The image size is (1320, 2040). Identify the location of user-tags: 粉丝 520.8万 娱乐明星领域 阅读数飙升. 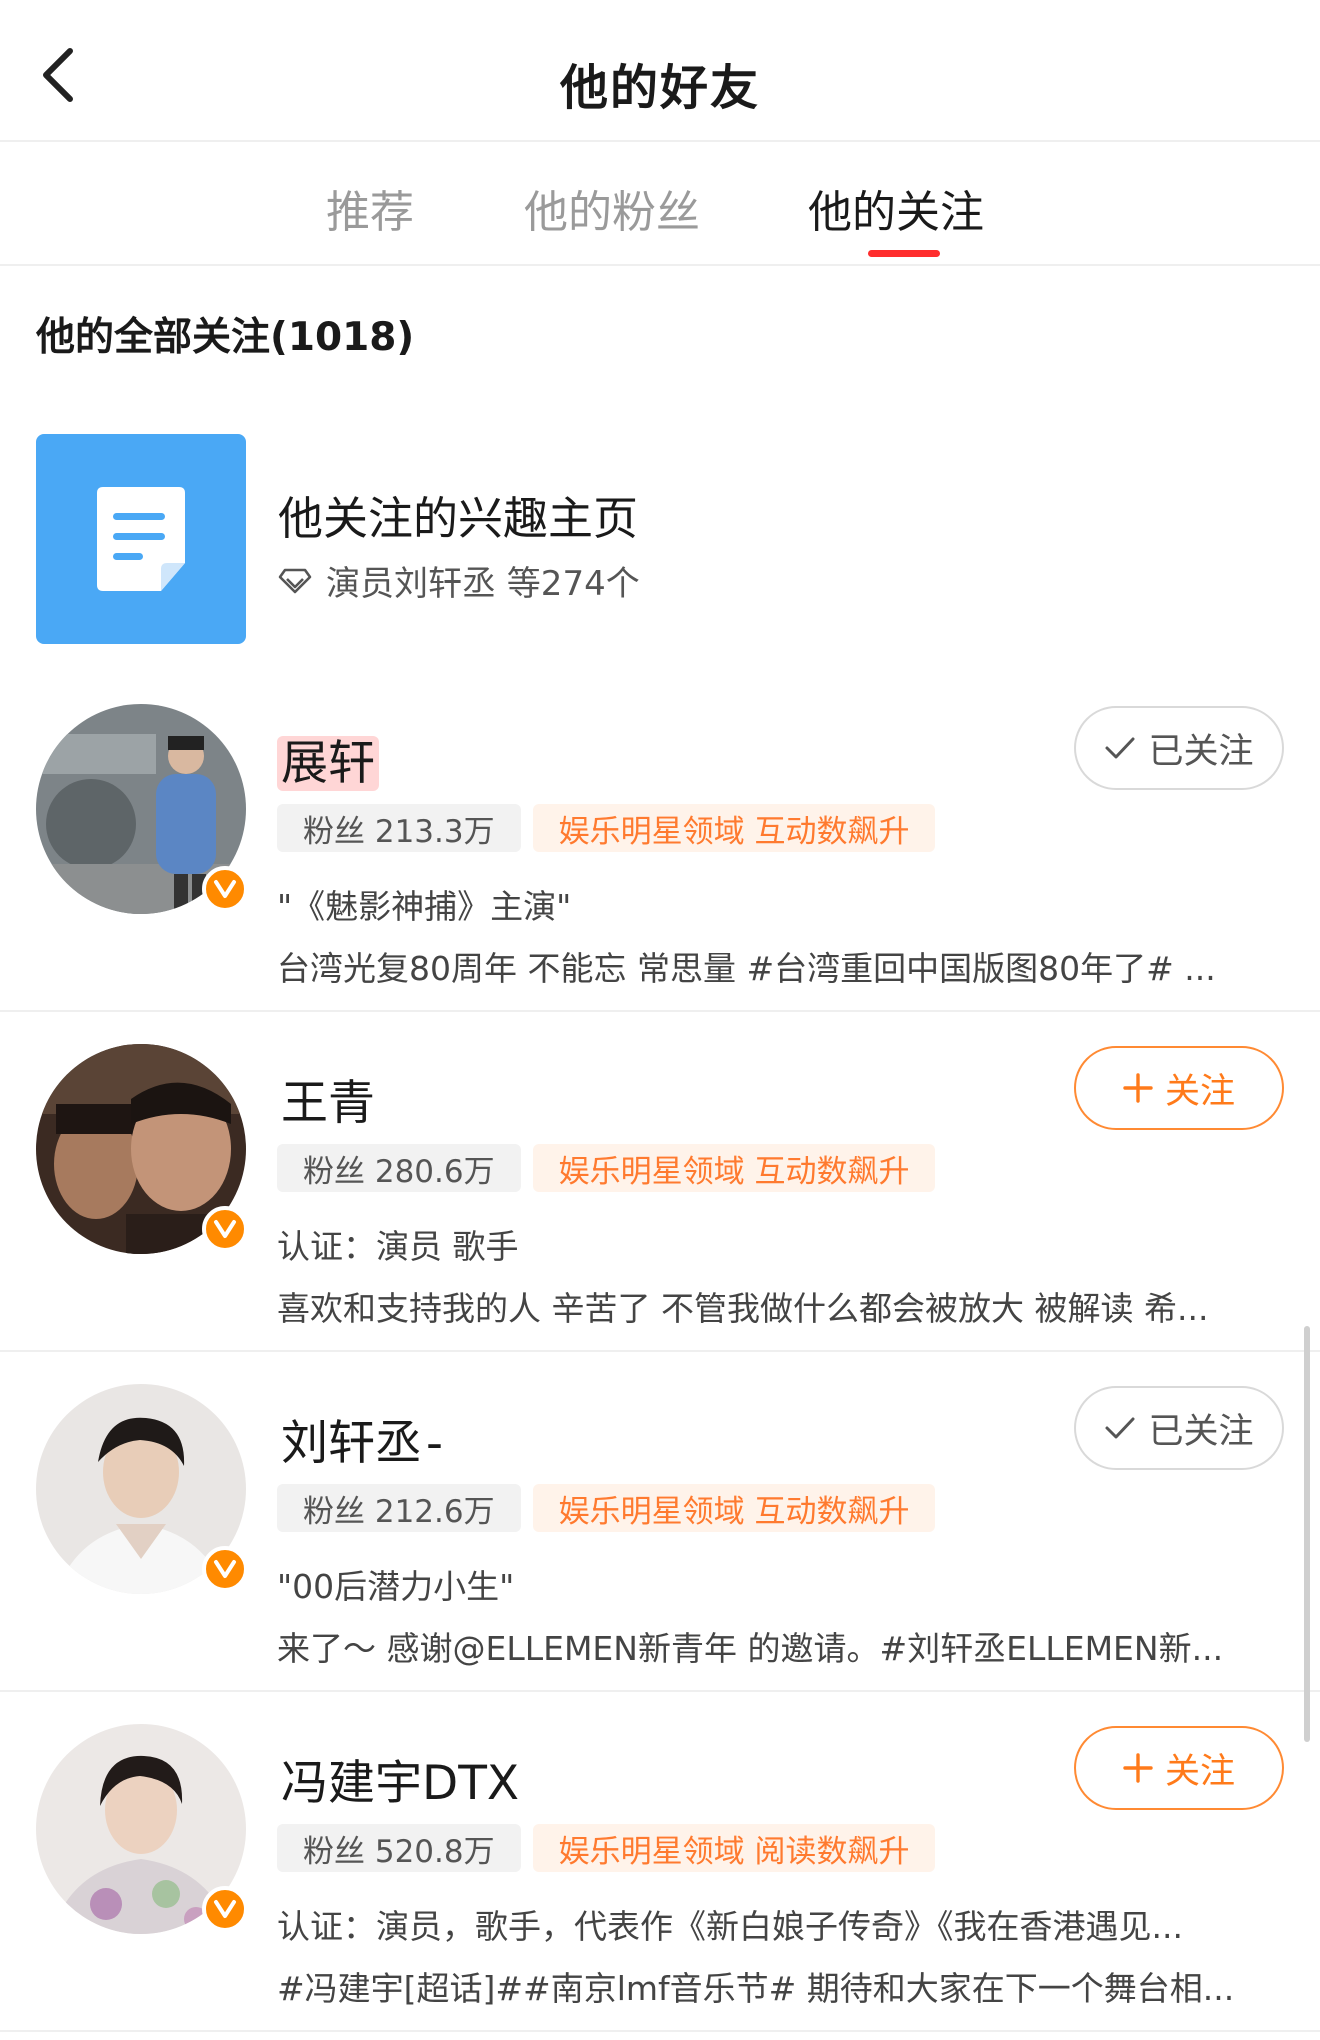
(606, 1848).